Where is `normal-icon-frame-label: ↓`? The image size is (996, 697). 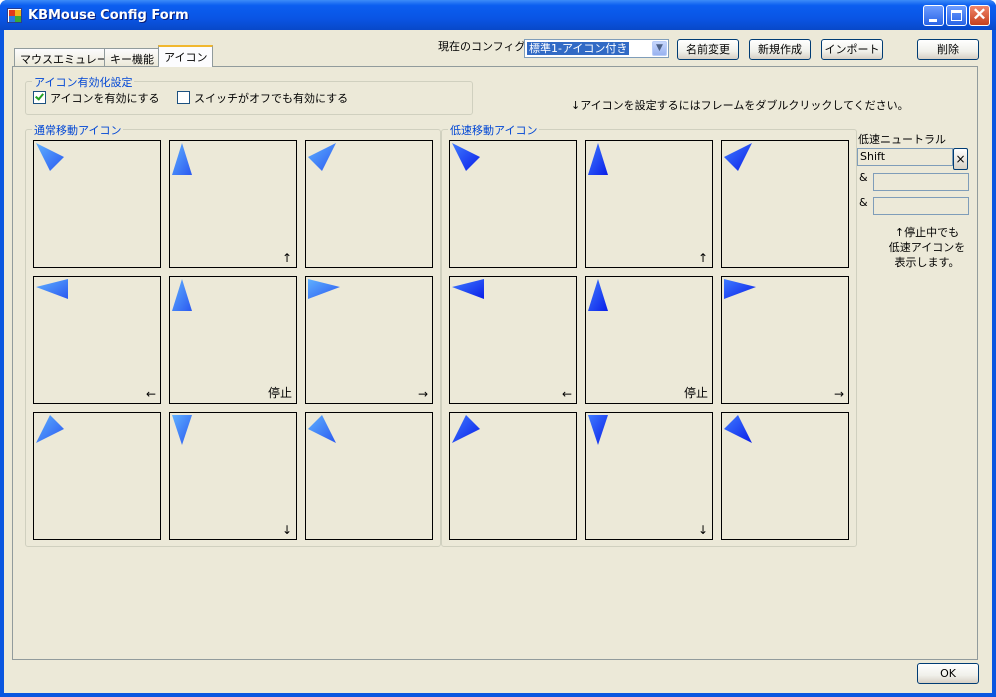
normal-icon-frame-label: ↓ is located at coordinates (286, 530).